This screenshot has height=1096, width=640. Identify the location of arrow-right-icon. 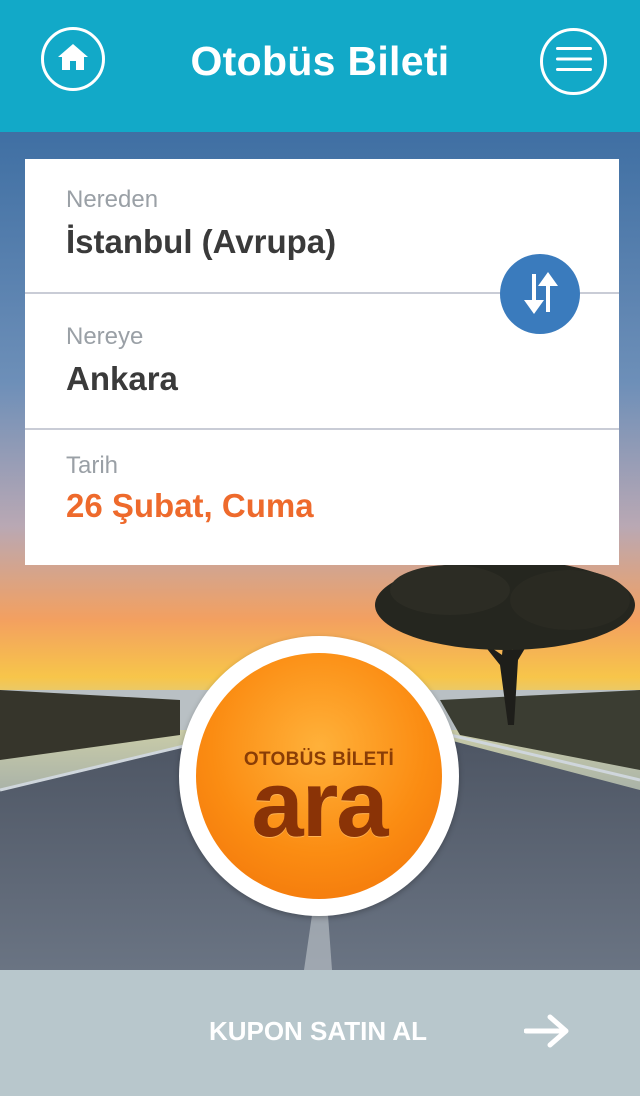
(546, 1033).